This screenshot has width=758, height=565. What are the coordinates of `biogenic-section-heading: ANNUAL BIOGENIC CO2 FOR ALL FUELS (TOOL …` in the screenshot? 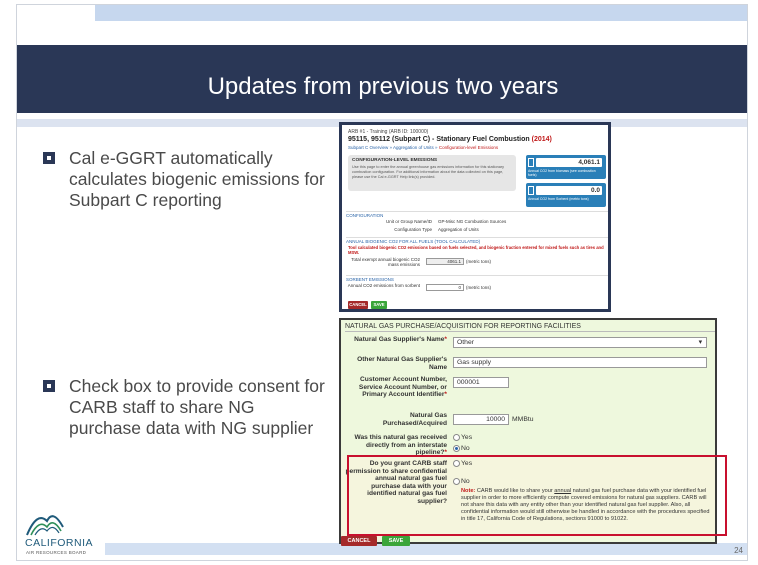 It's located at (477, 240).